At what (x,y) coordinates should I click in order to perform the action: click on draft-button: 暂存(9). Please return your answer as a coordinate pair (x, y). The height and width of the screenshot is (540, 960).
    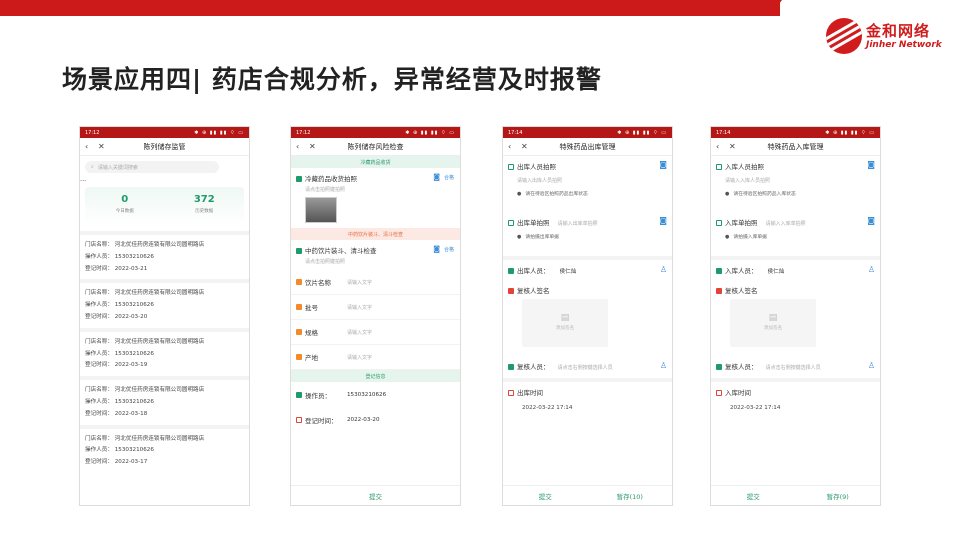
    Looking at the image, I should click on (838, 496).